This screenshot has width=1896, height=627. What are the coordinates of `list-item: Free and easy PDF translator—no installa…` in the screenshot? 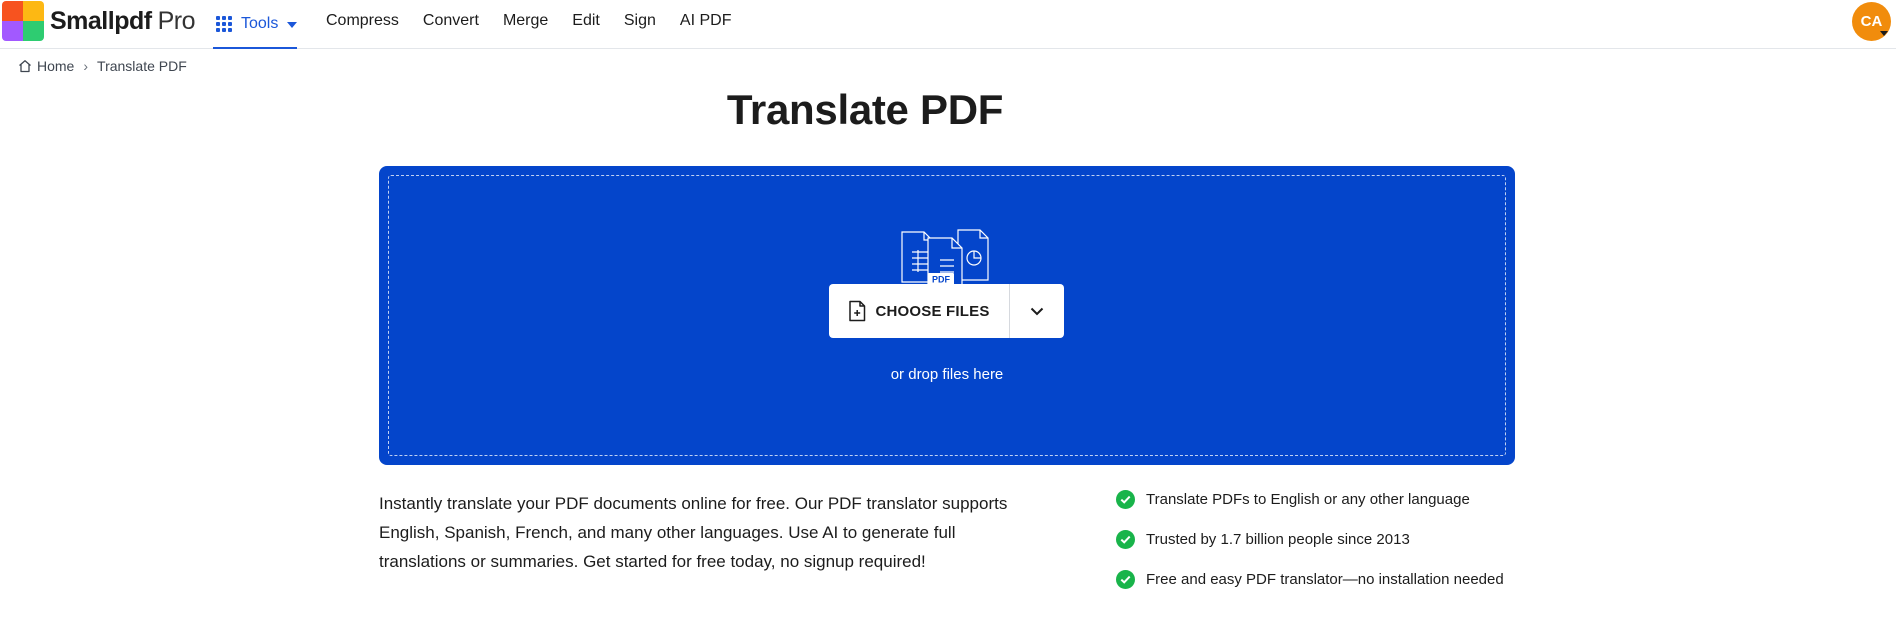 It's located at (1310, 579).